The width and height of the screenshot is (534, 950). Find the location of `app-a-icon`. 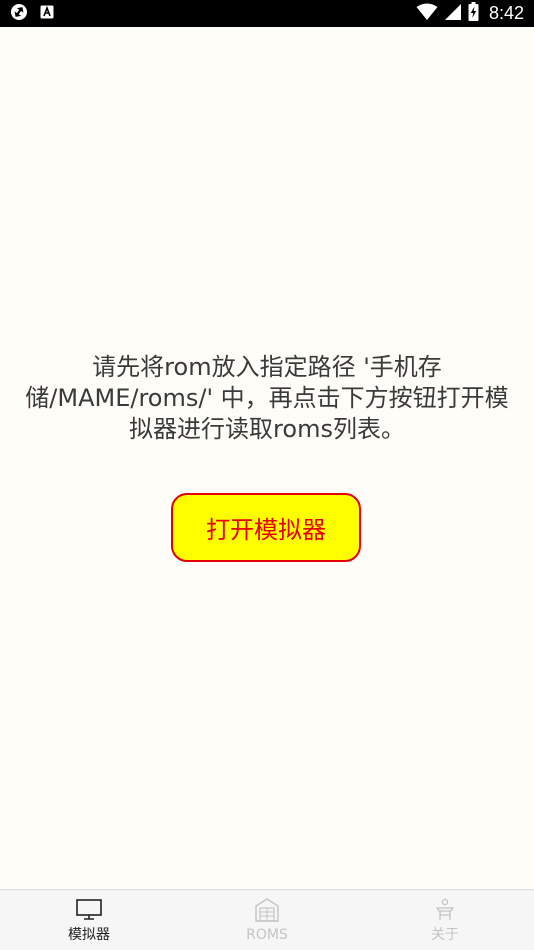

app-a-icon is located at coordinates (47, 13).